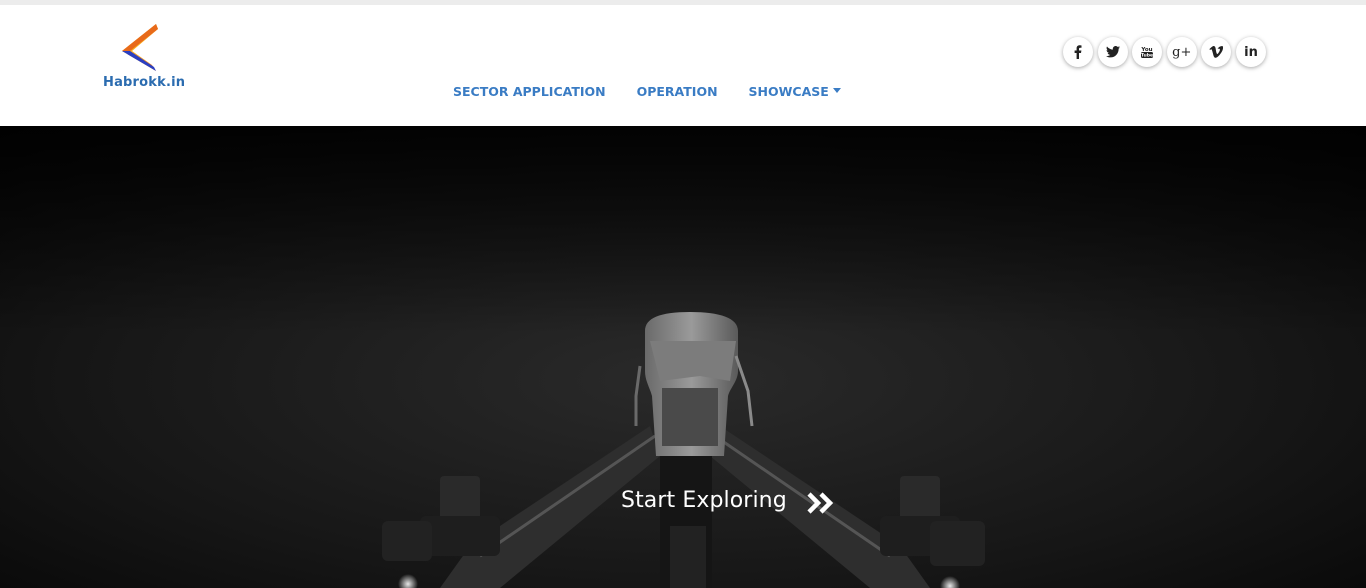  I want to click on site-logo: Habrokk.in, so click(145, 59).